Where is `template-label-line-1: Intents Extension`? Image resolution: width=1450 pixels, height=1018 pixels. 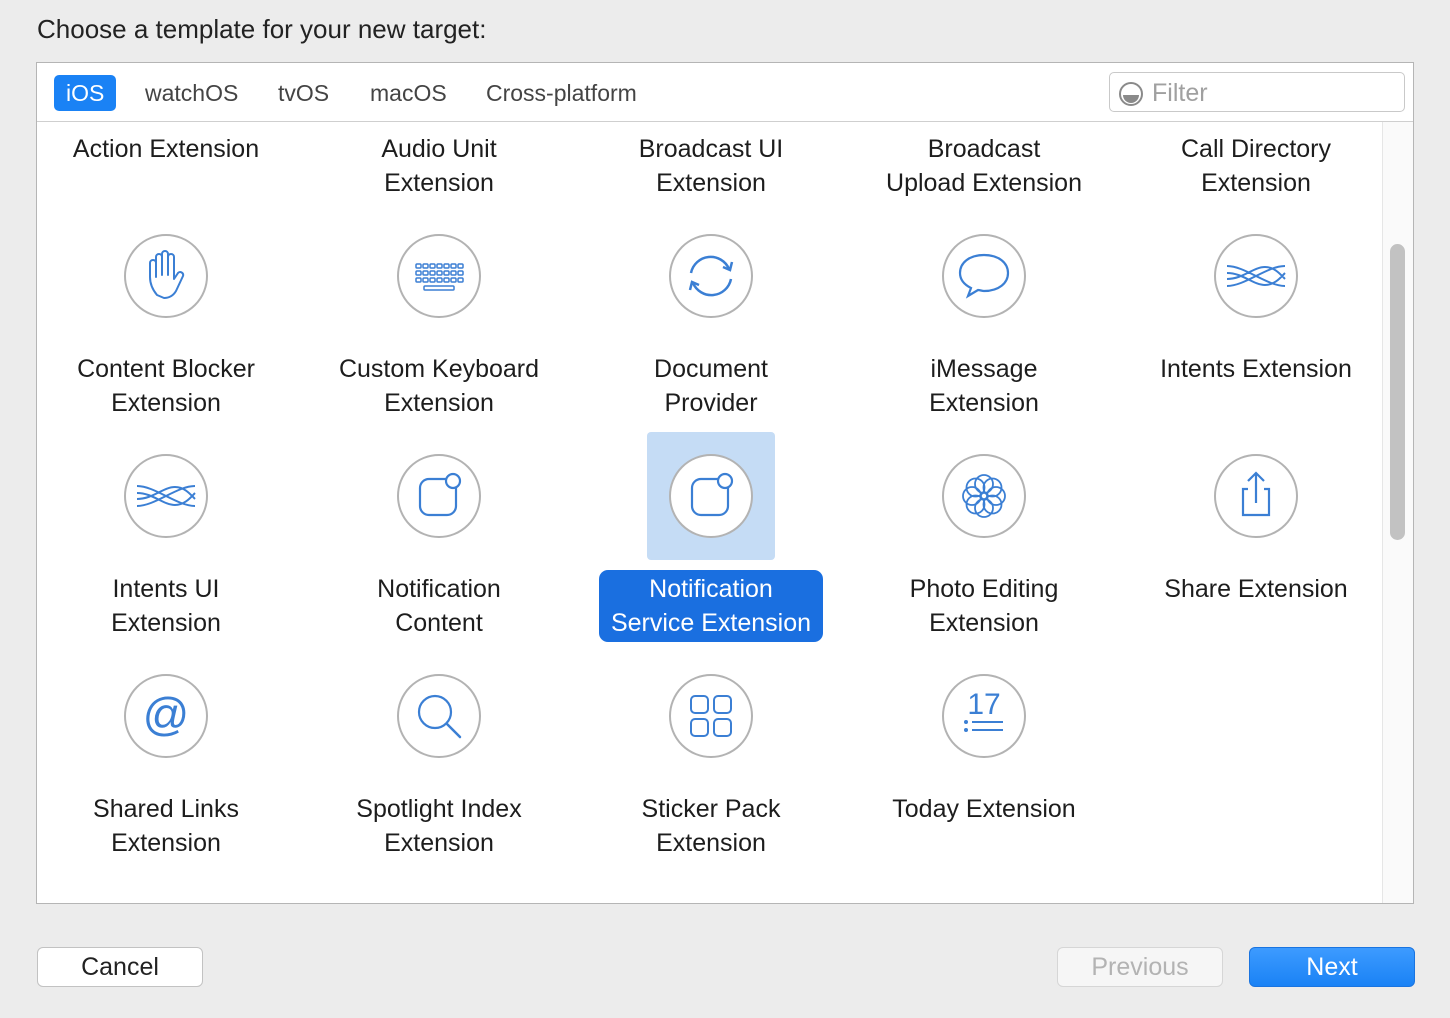
template-label-line-1: Intents Extension is located at coordinates (1256, 369).